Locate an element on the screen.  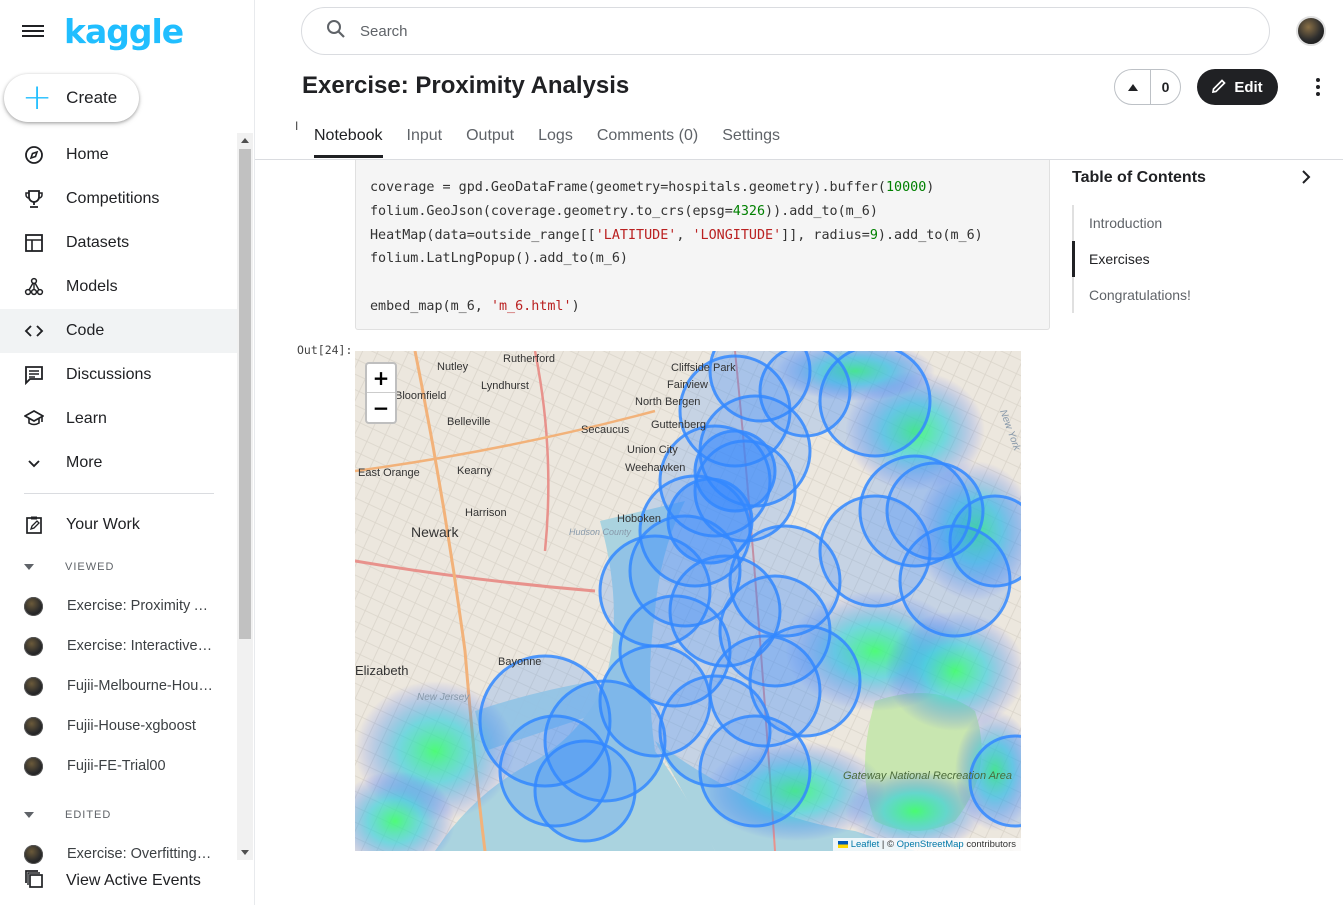
nav-models: Models is located at coordinates (118, 287).